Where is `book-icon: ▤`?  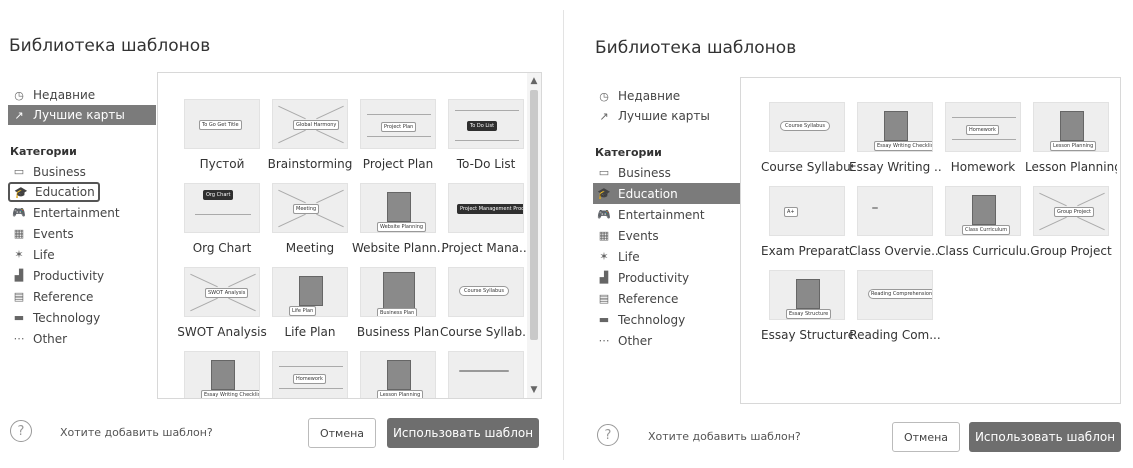
book-icon: ▤ is located at coordinates (19, 296).